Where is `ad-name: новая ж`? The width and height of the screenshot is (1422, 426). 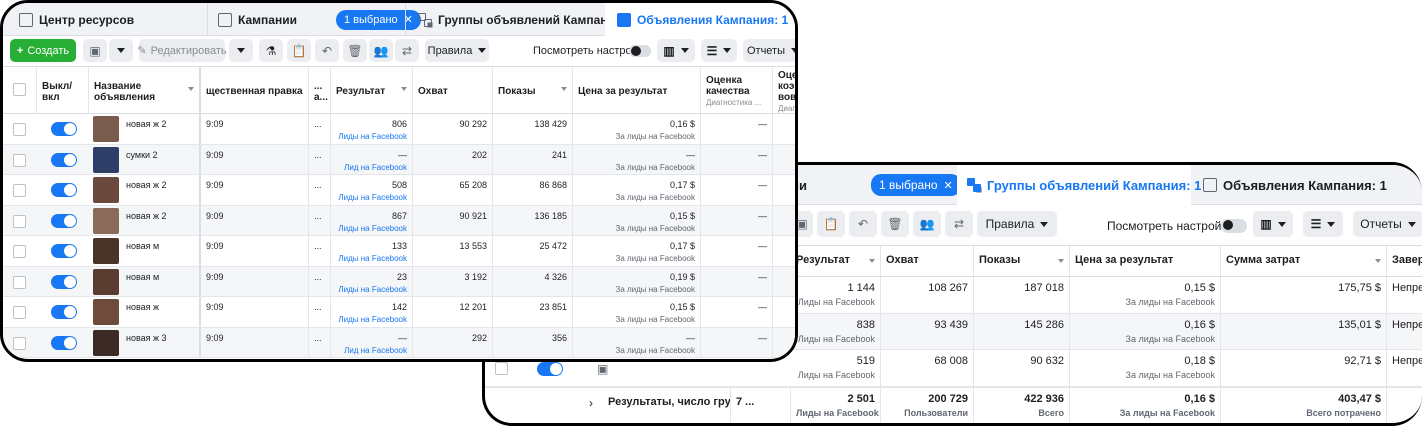 ad-name: новая ж is located at coordinates (161, 312).